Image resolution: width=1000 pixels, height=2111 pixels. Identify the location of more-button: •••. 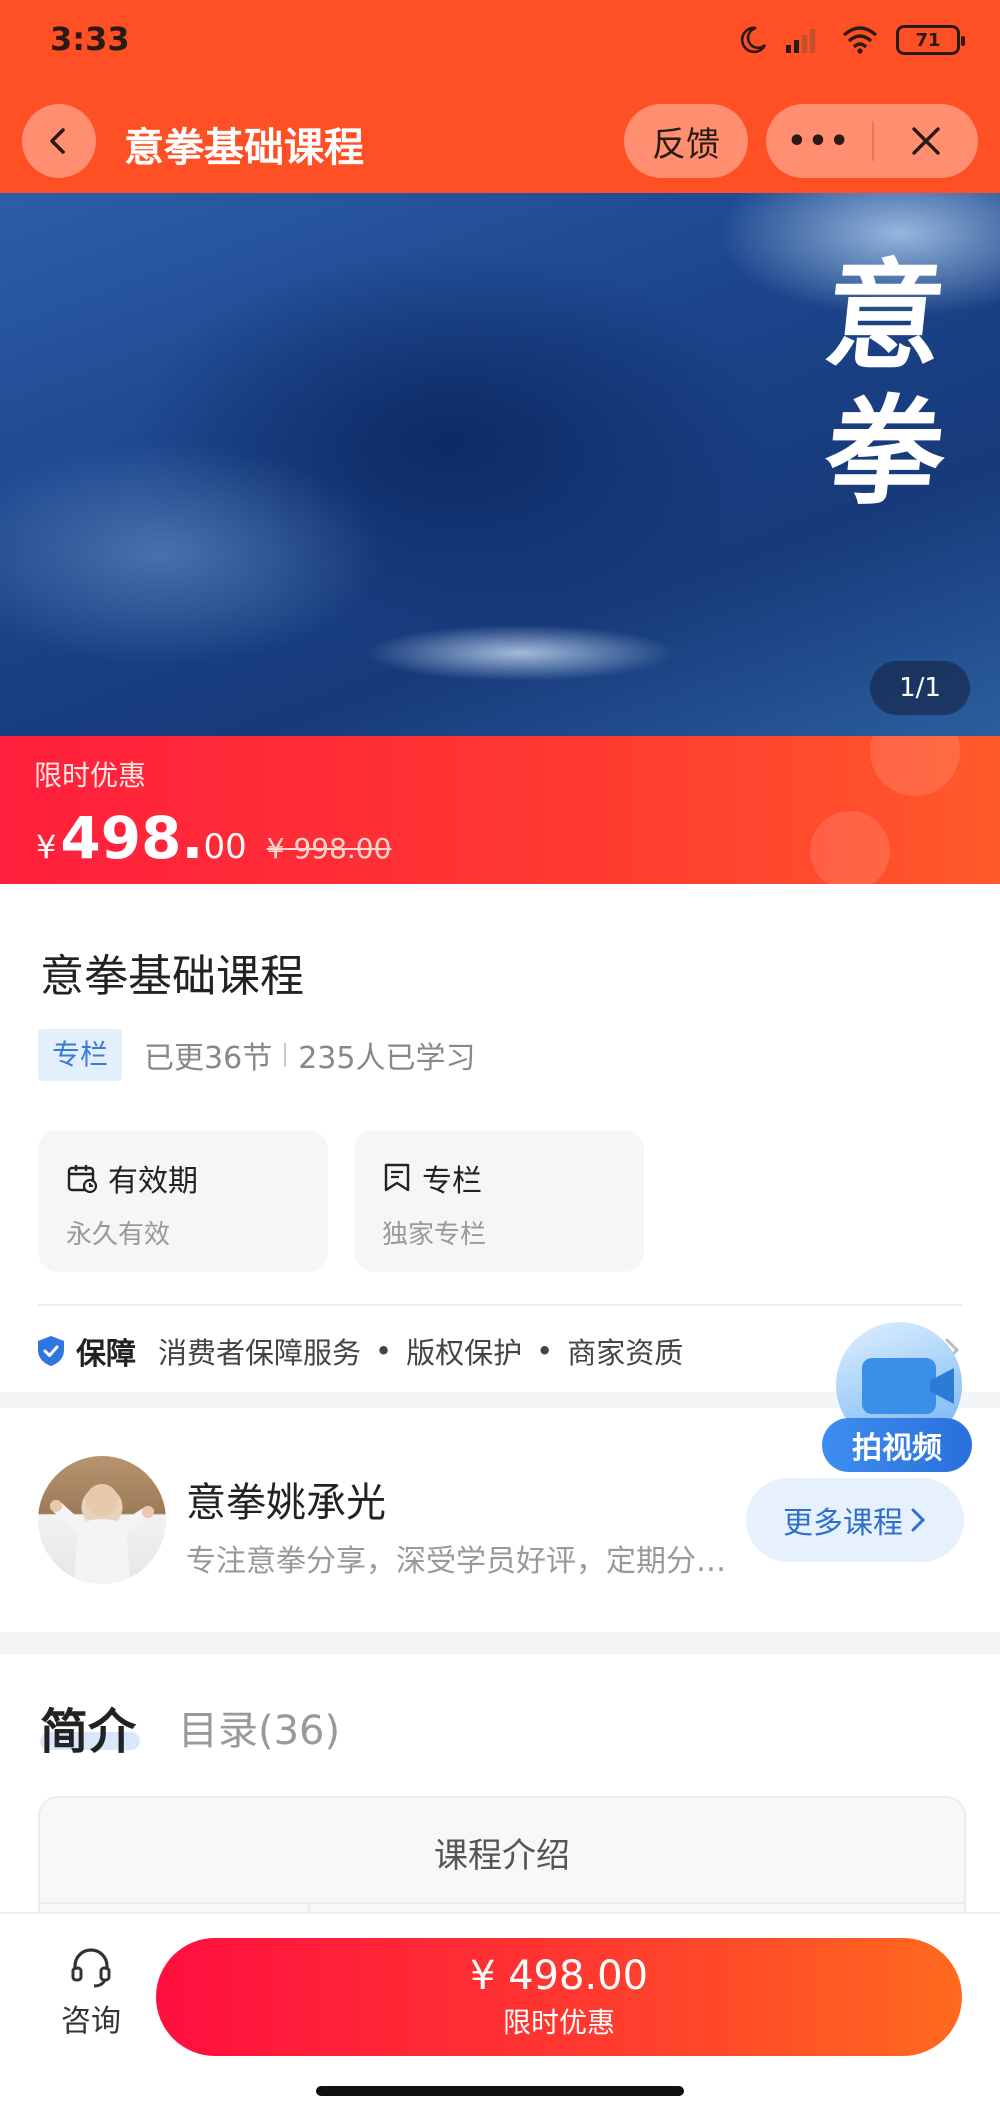
(819, 141).